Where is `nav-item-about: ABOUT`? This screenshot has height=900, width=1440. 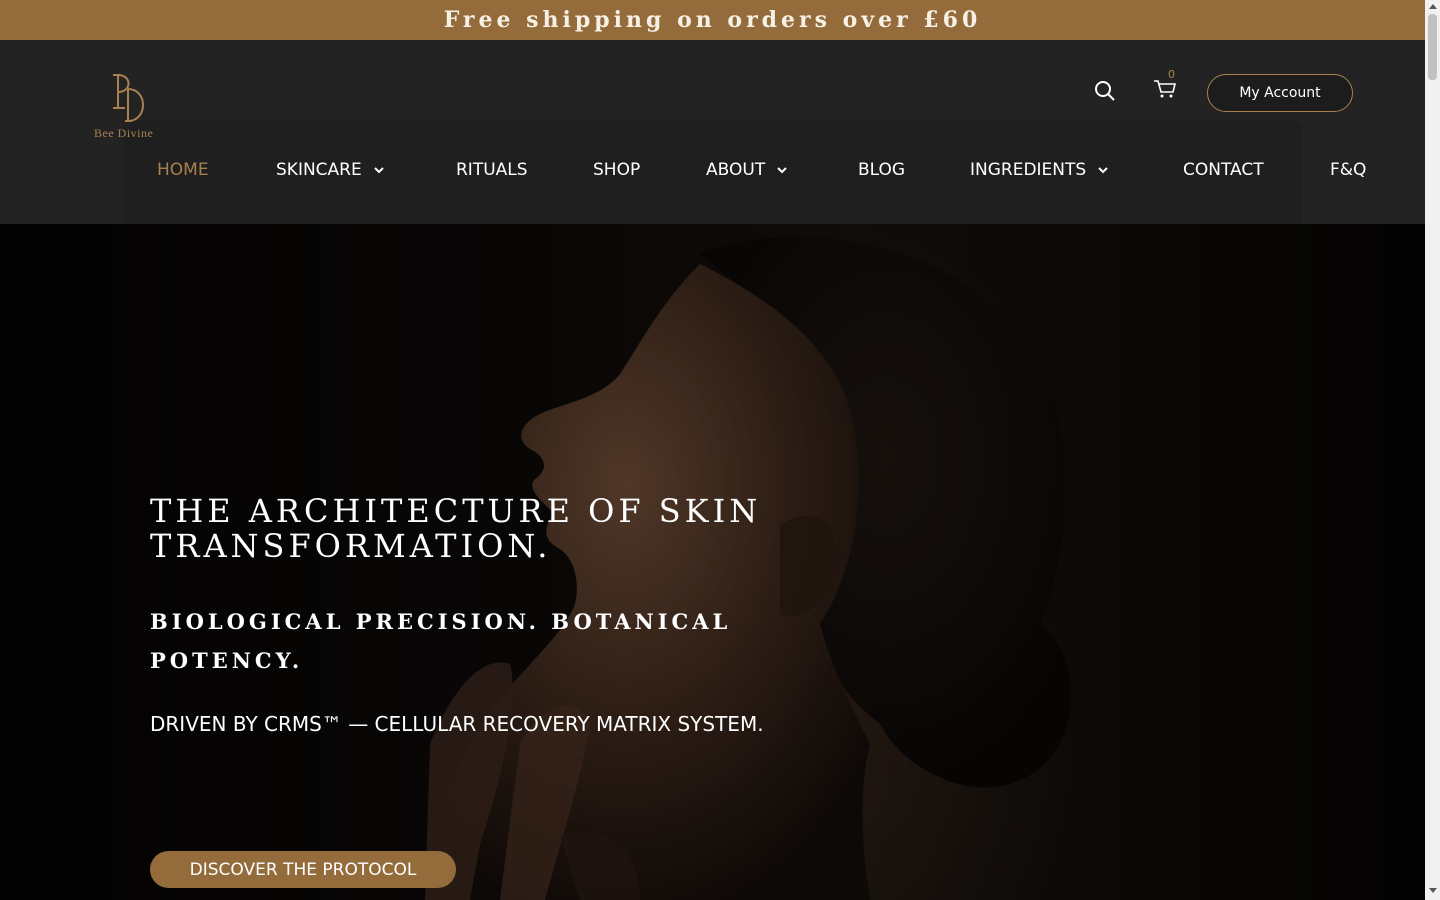 nav-item-about: ABOUT is located at coordinates (746, 170).